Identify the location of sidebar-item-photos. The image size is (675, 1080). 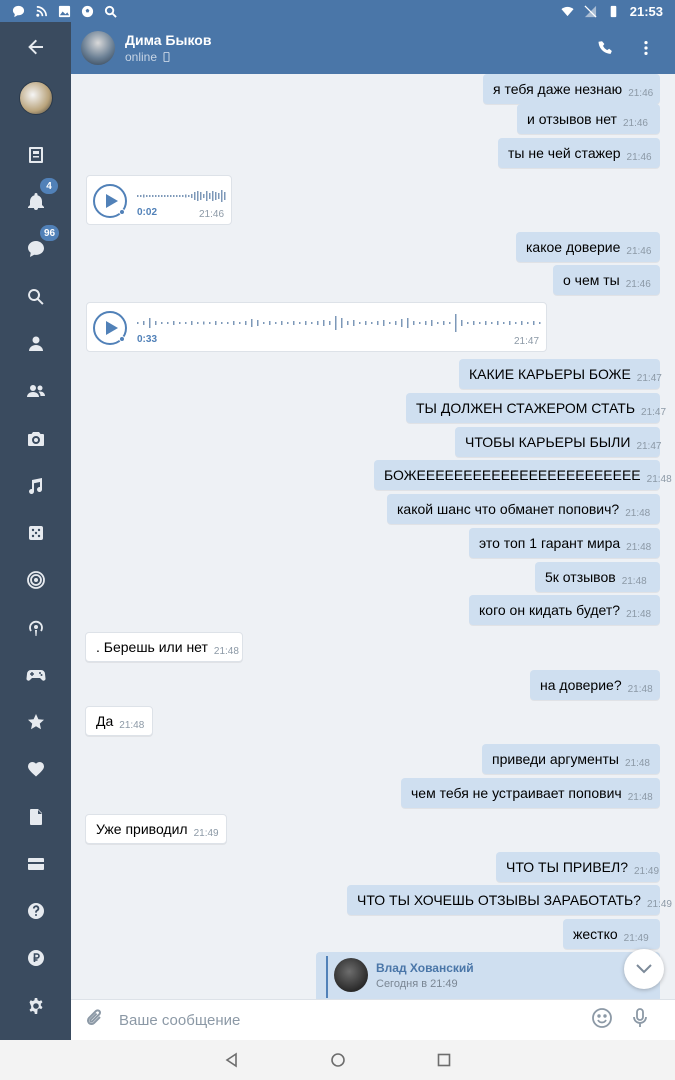
(35, 439).